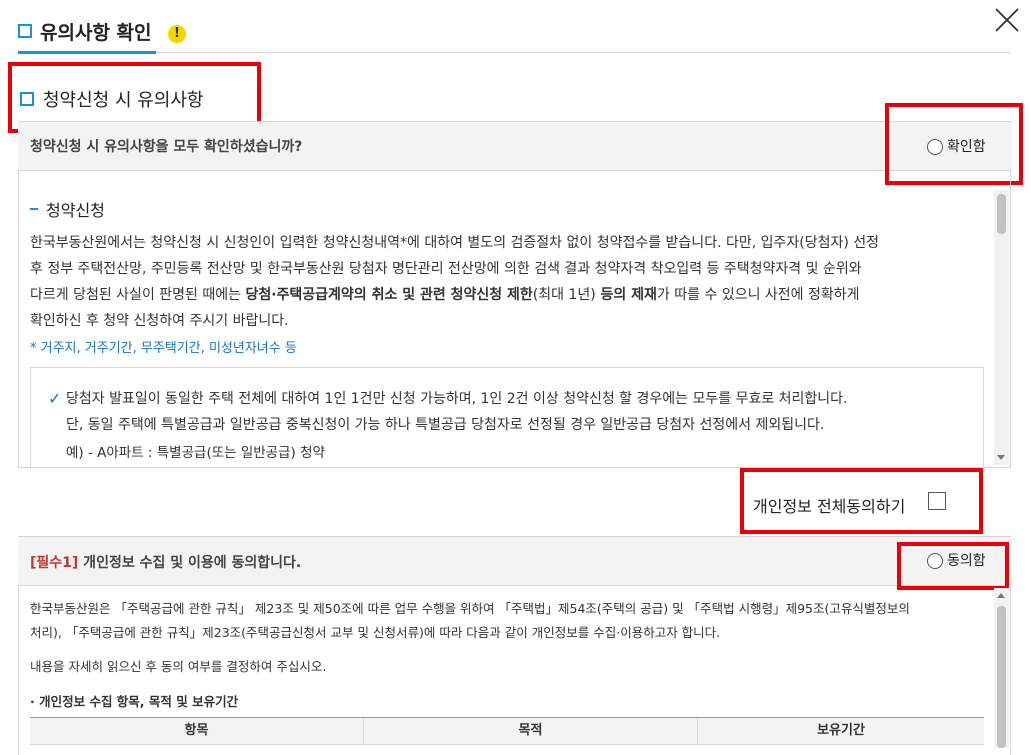 The image size is (1031, 755). Describe the element at coordinates (514, 52) in the screenshot. I see `header-divider` at that location.